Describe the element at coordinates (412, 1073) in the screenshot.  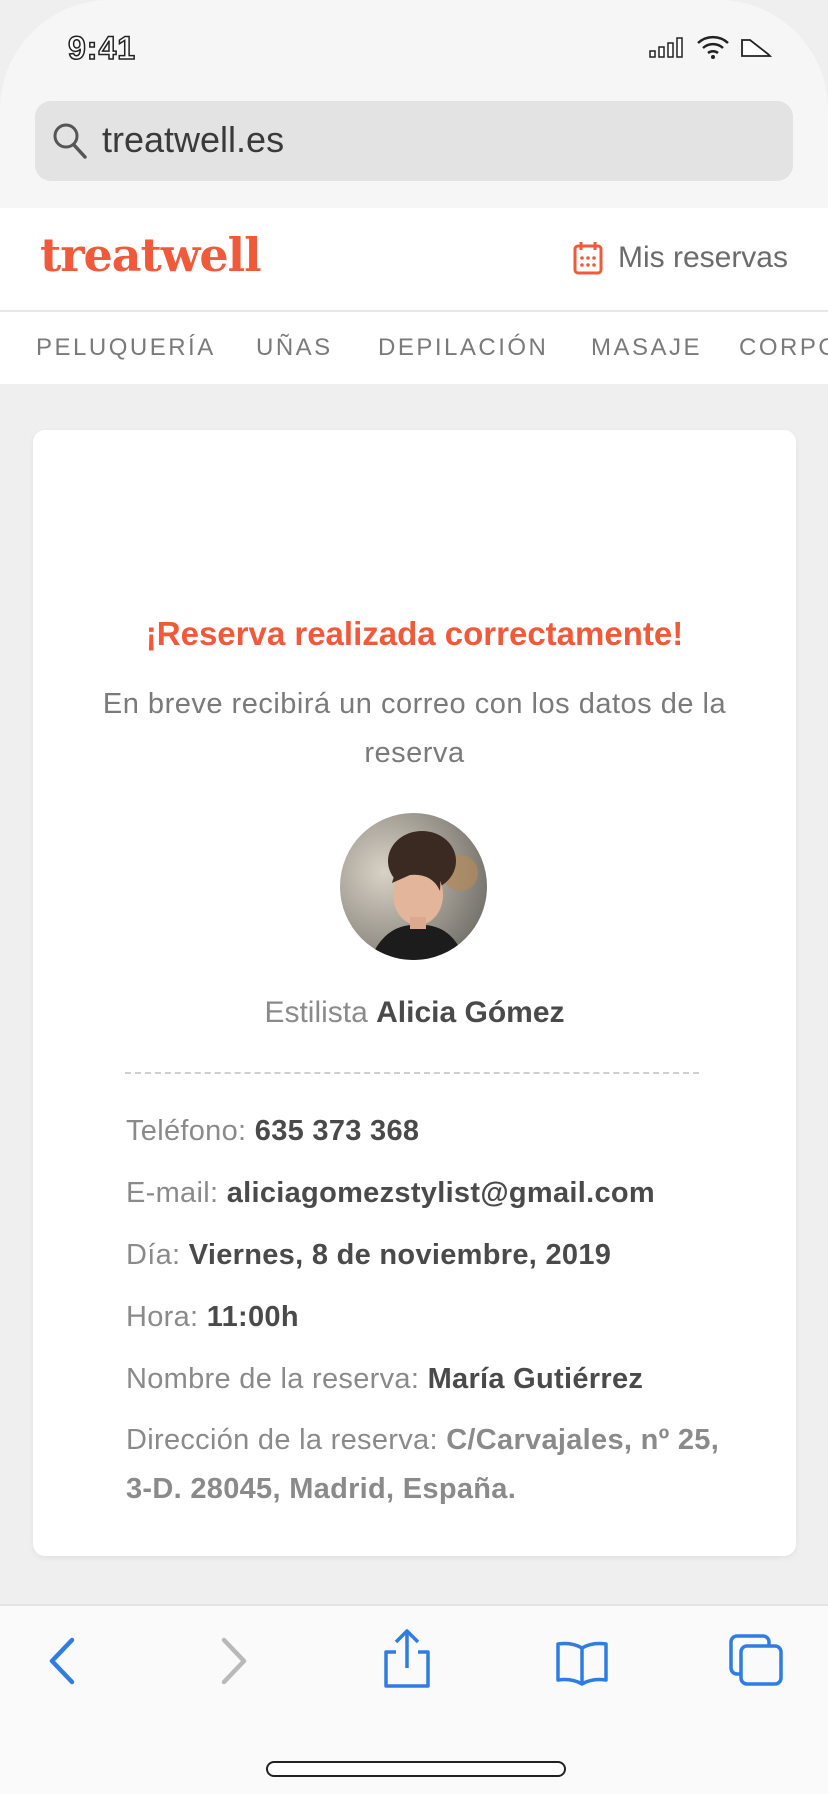
I see `dashed-divider` at that location.